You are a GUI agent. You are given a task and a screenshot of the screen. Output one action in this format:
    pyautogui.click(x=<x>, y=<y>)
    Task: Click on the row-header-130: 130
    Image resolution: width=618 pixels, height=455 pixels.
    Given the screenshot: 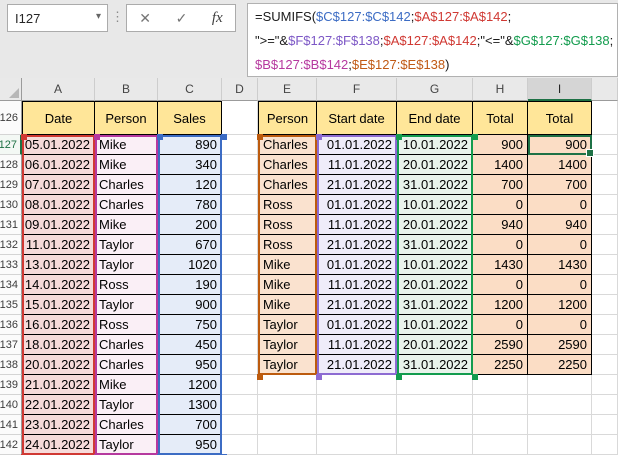 What is the action you would take?
    pyautogui.click(x=11, y=205)
    